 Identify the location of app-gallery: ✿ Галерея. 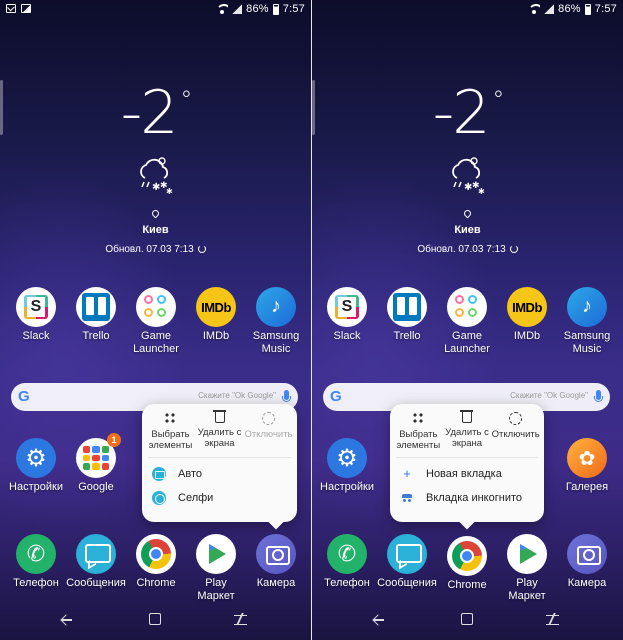
(587, 466).